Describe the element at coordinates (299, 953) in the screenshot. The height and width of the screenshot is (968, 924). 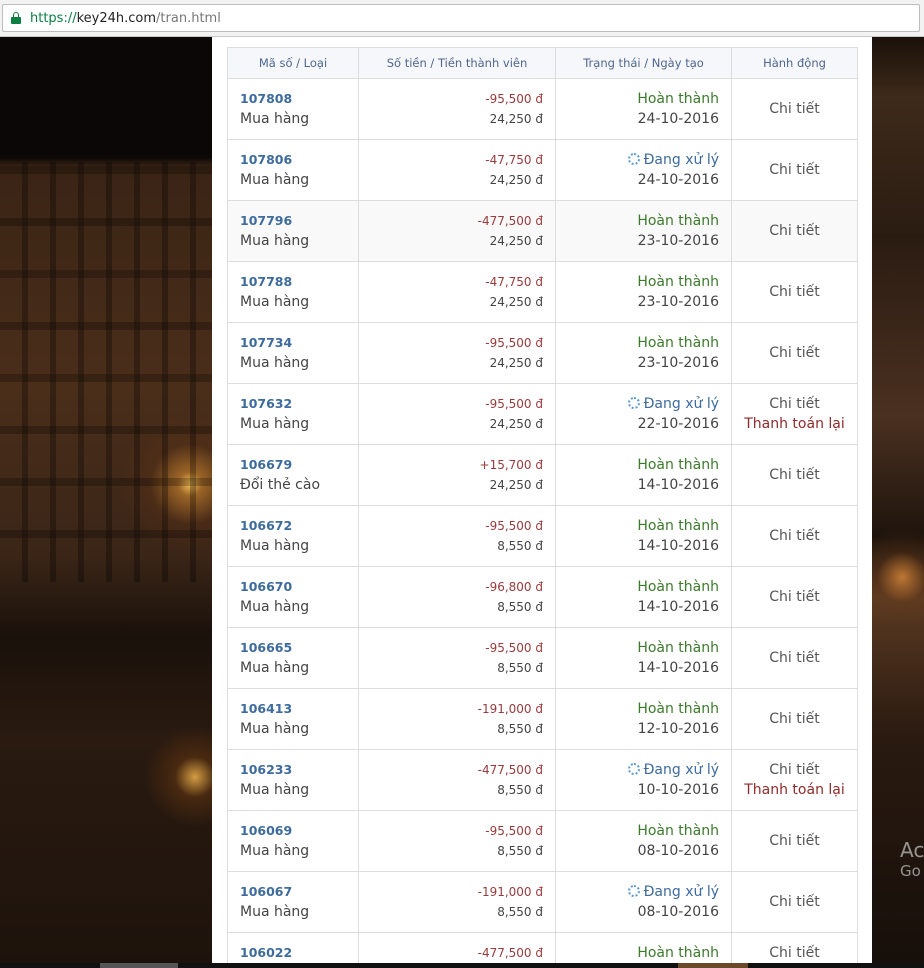
I see `transaction-id-link: 106022` at that location.